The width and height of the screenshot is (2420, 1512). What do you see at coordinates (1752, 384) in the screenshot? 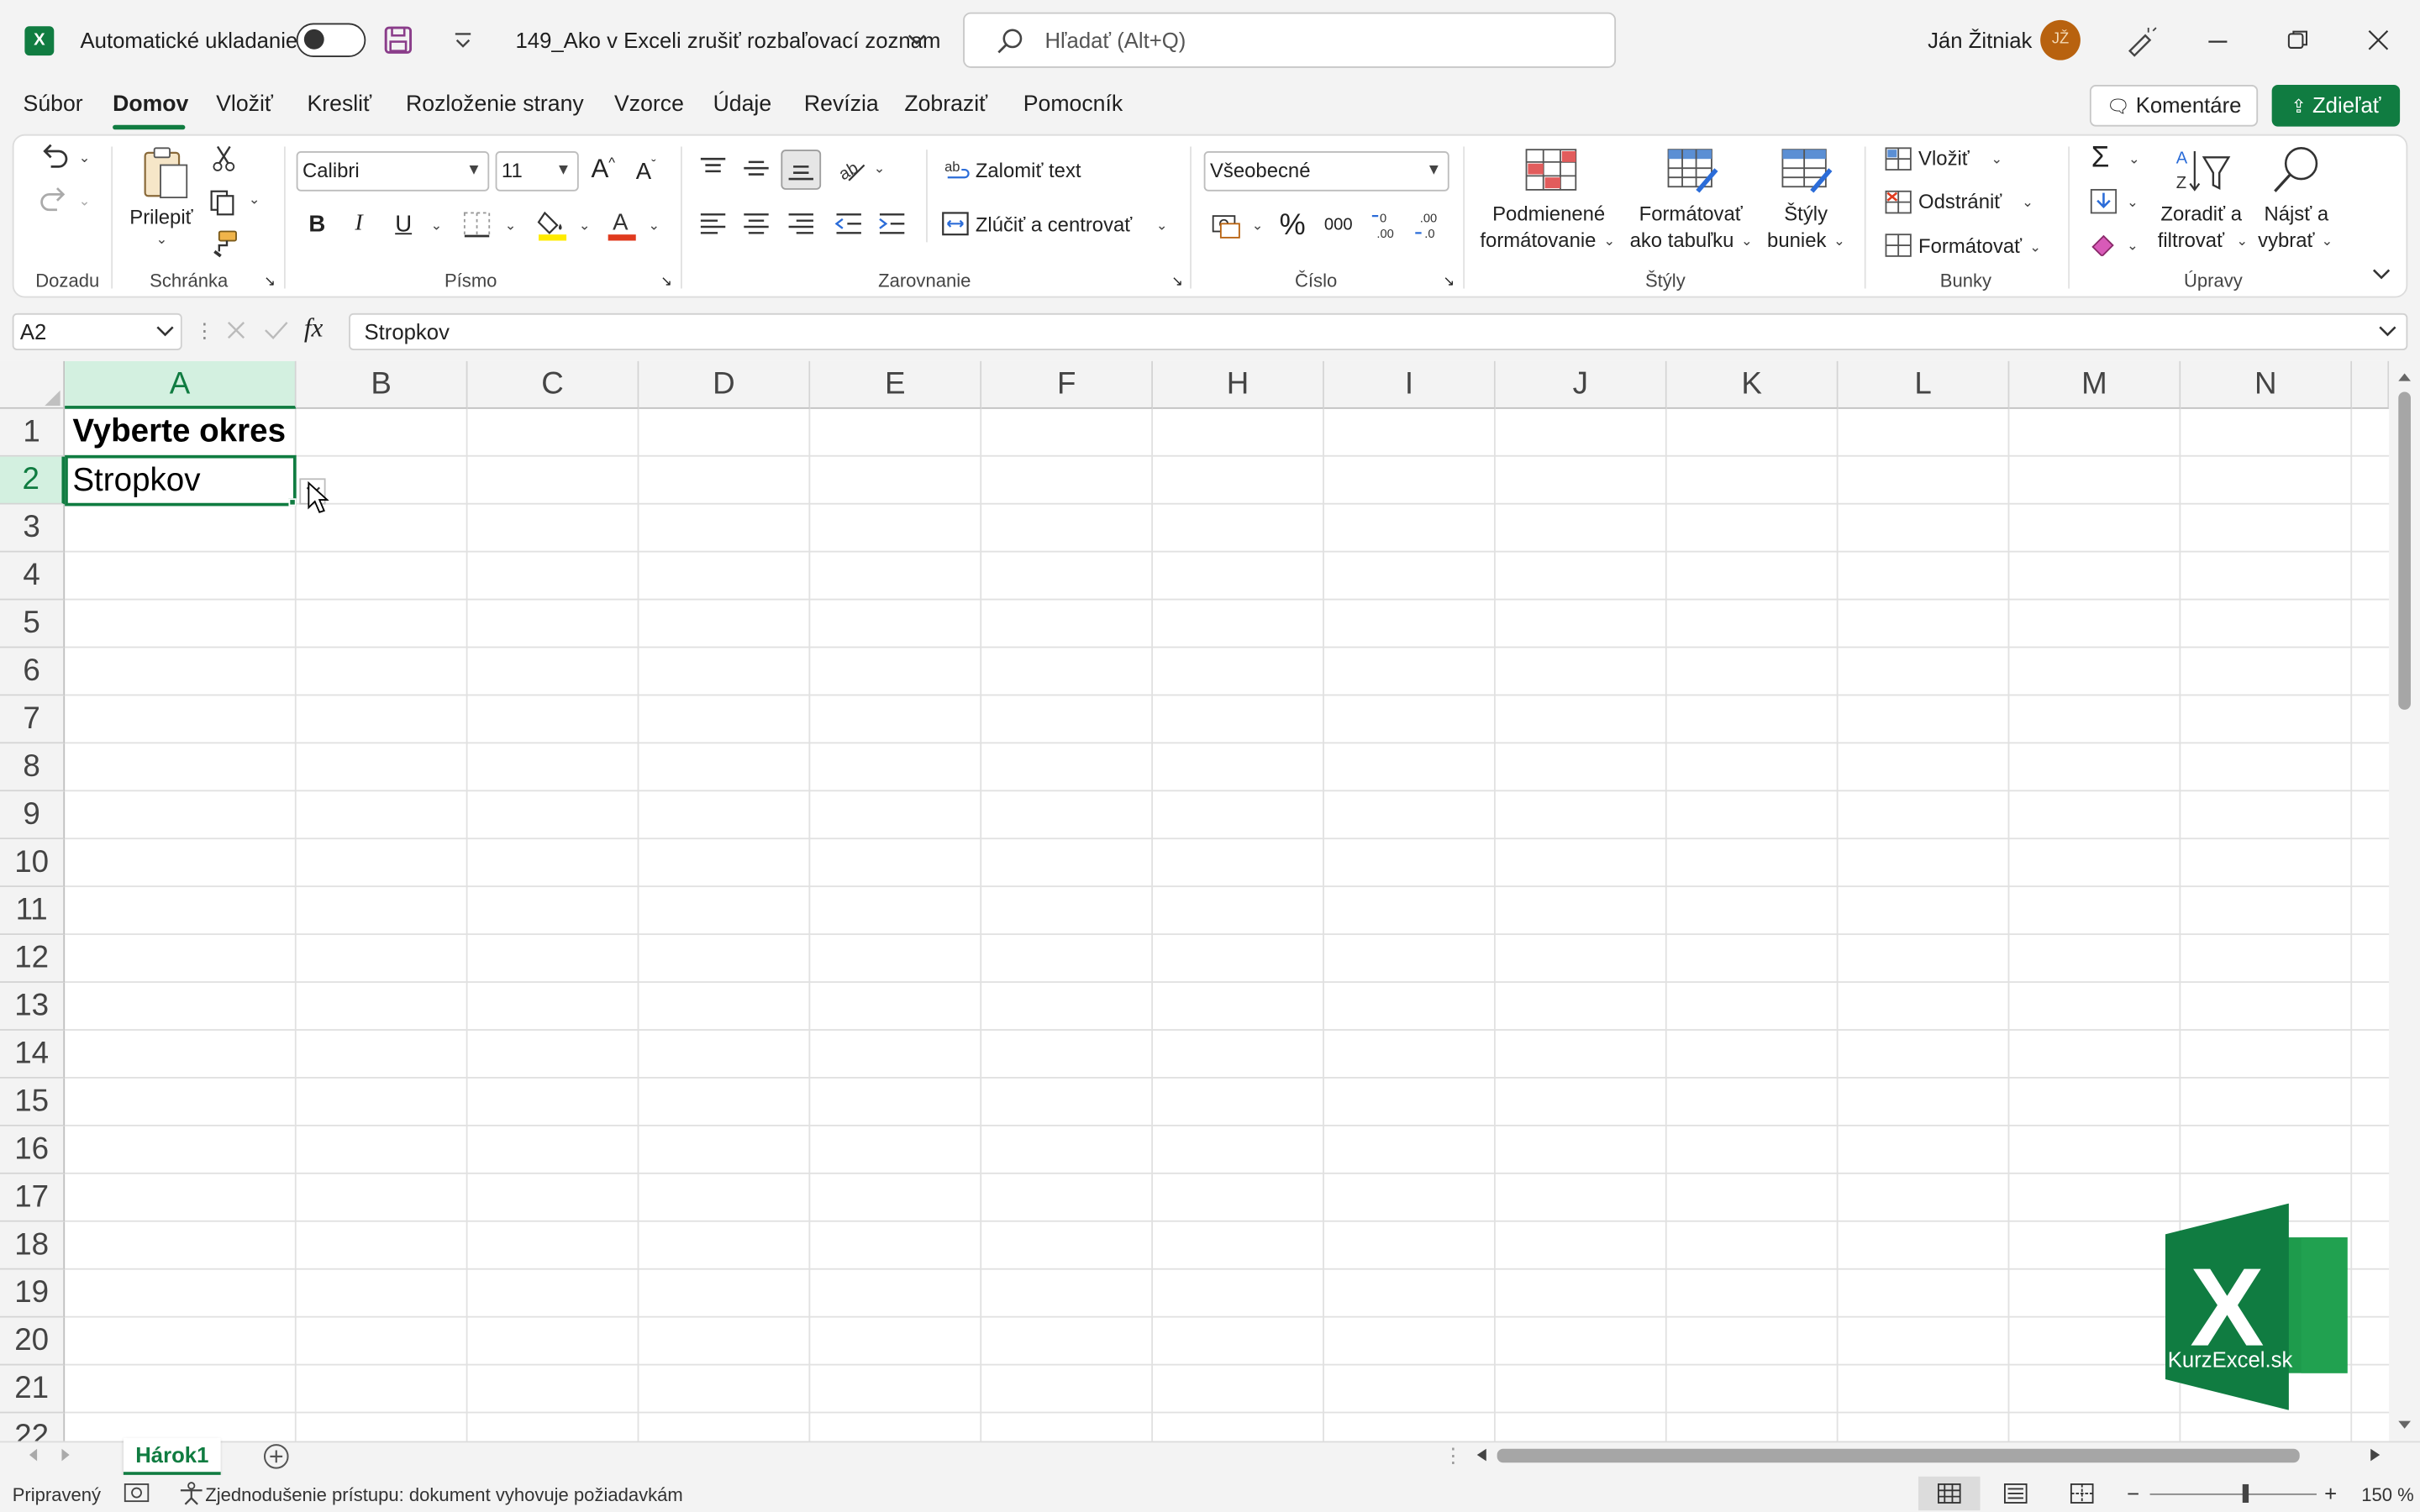
I see `column-header-k: K` at bounding box center [1752, 384].